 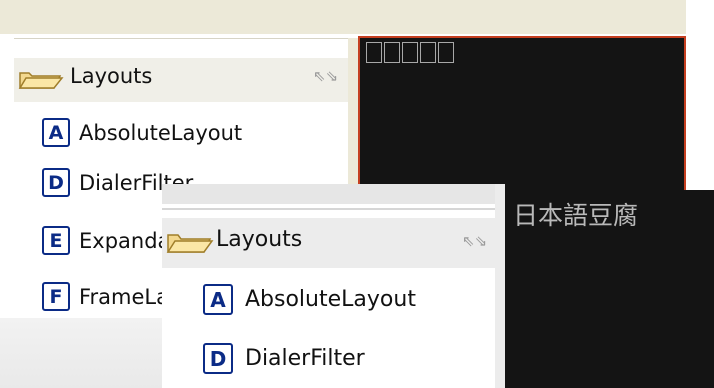 I want to click on back-section-title: Layouts, so click(x=111, y=76).